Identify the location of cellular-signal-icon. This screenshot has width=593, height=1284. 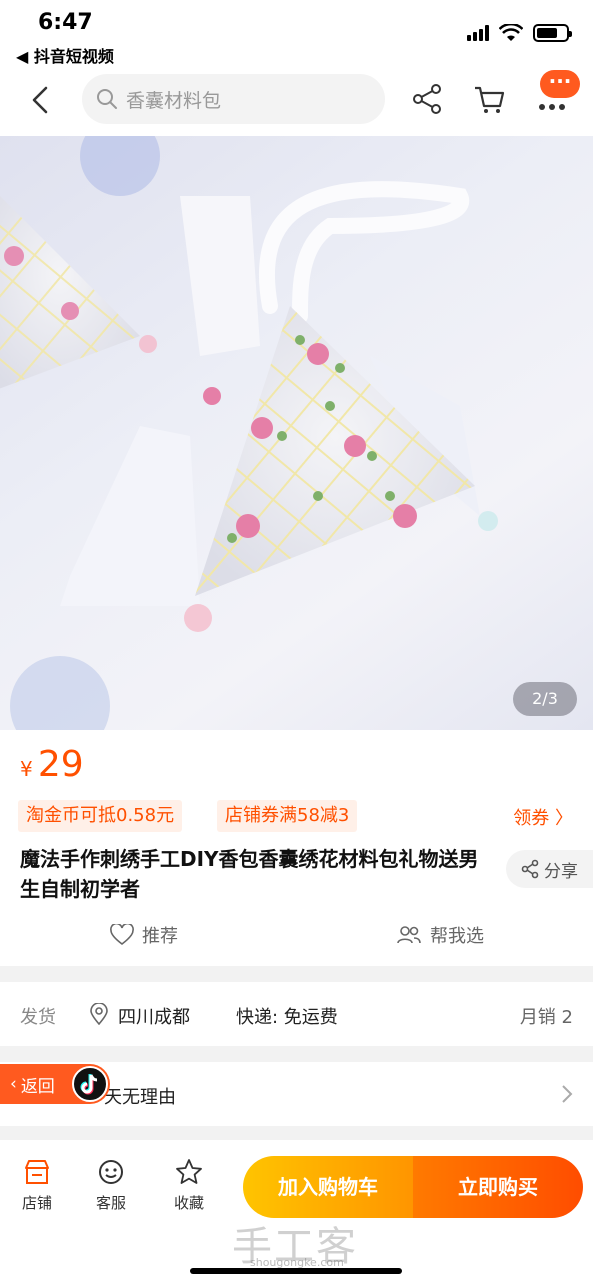
(478, 33).